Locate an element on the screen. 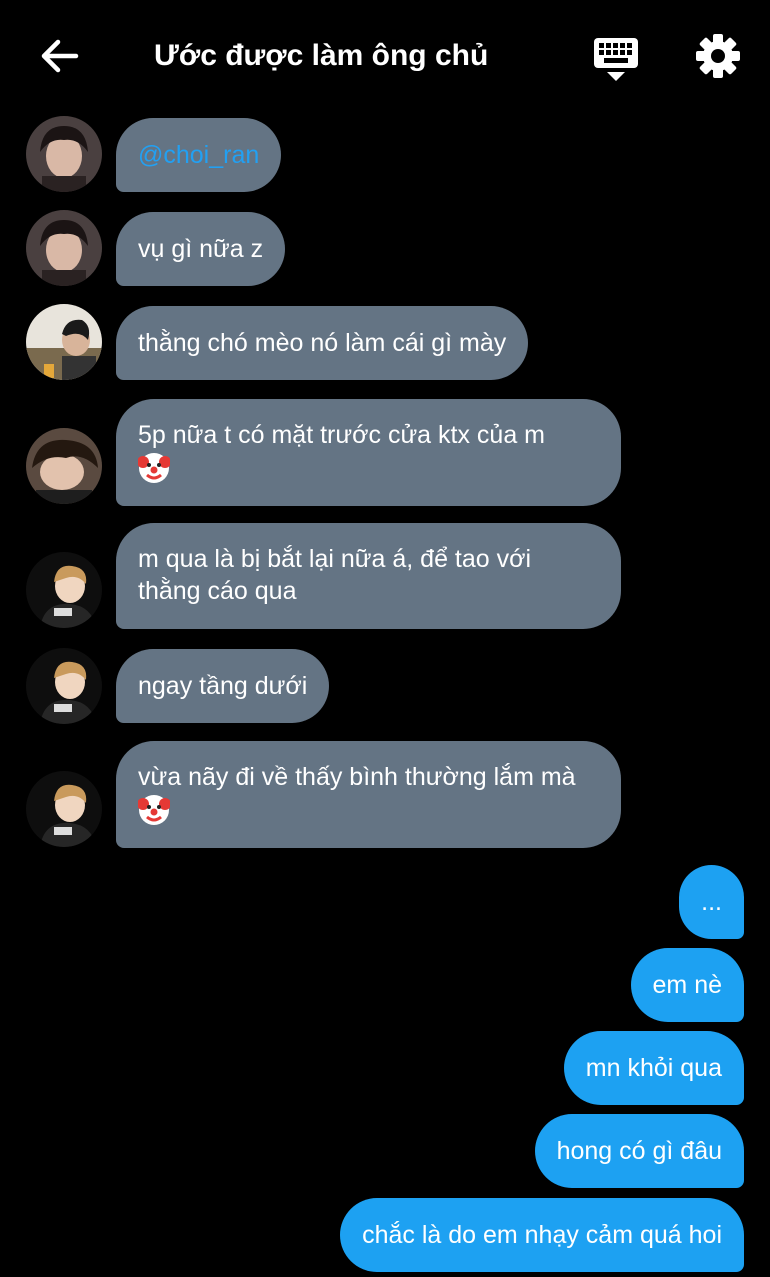 The height and width of the screenshot is (1277, 770). arrow-left-icon is located at coordinates (60, 56).